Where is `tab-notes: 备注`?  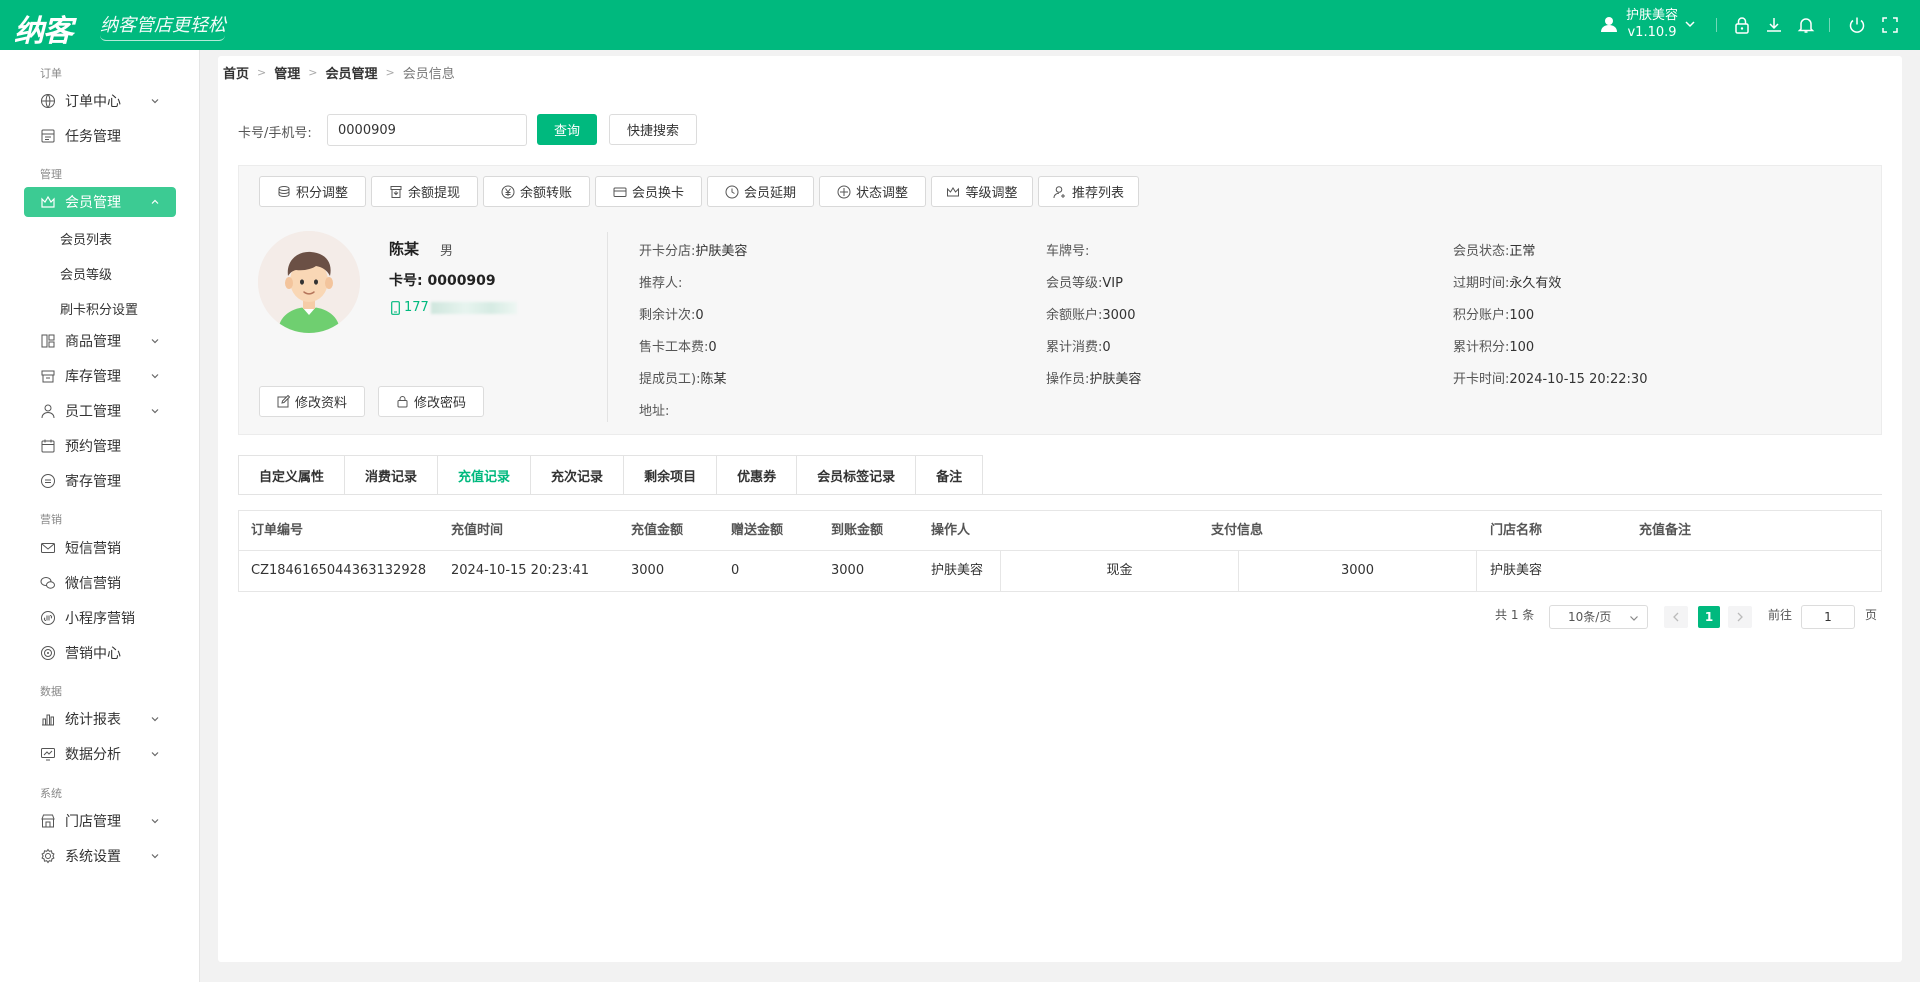 tab-notes: 备注 is located at coordinates (949, 475).